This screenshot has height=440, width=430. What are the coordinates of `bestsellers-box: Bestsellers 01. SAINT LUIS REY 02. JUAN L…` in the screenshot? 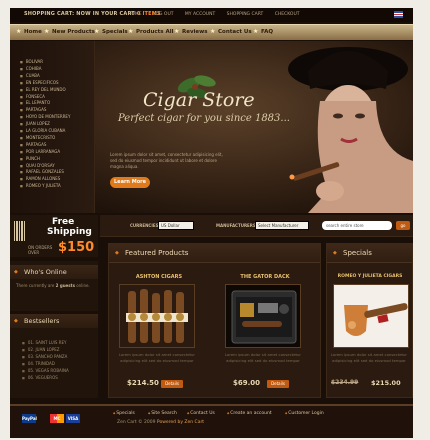 It's located at (54, 356).